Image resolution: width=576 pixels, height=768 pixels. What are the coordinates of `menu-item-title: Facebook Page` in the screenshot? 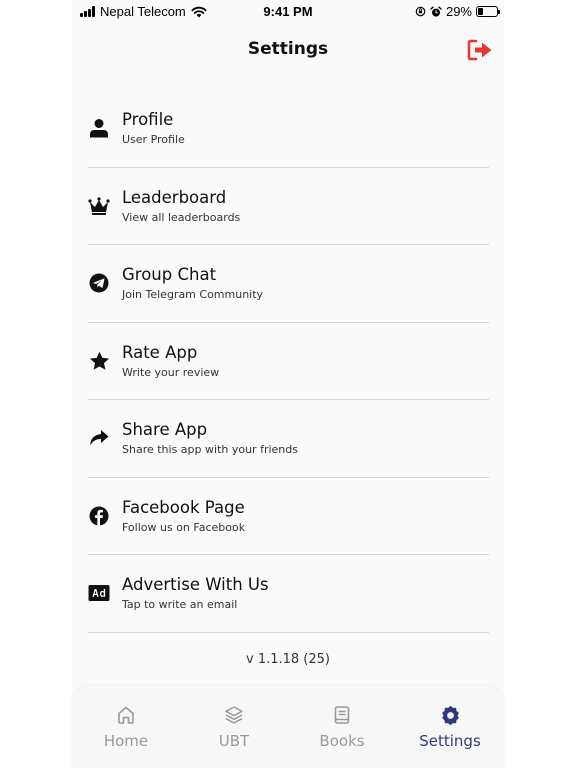 It's located at (183, 507).